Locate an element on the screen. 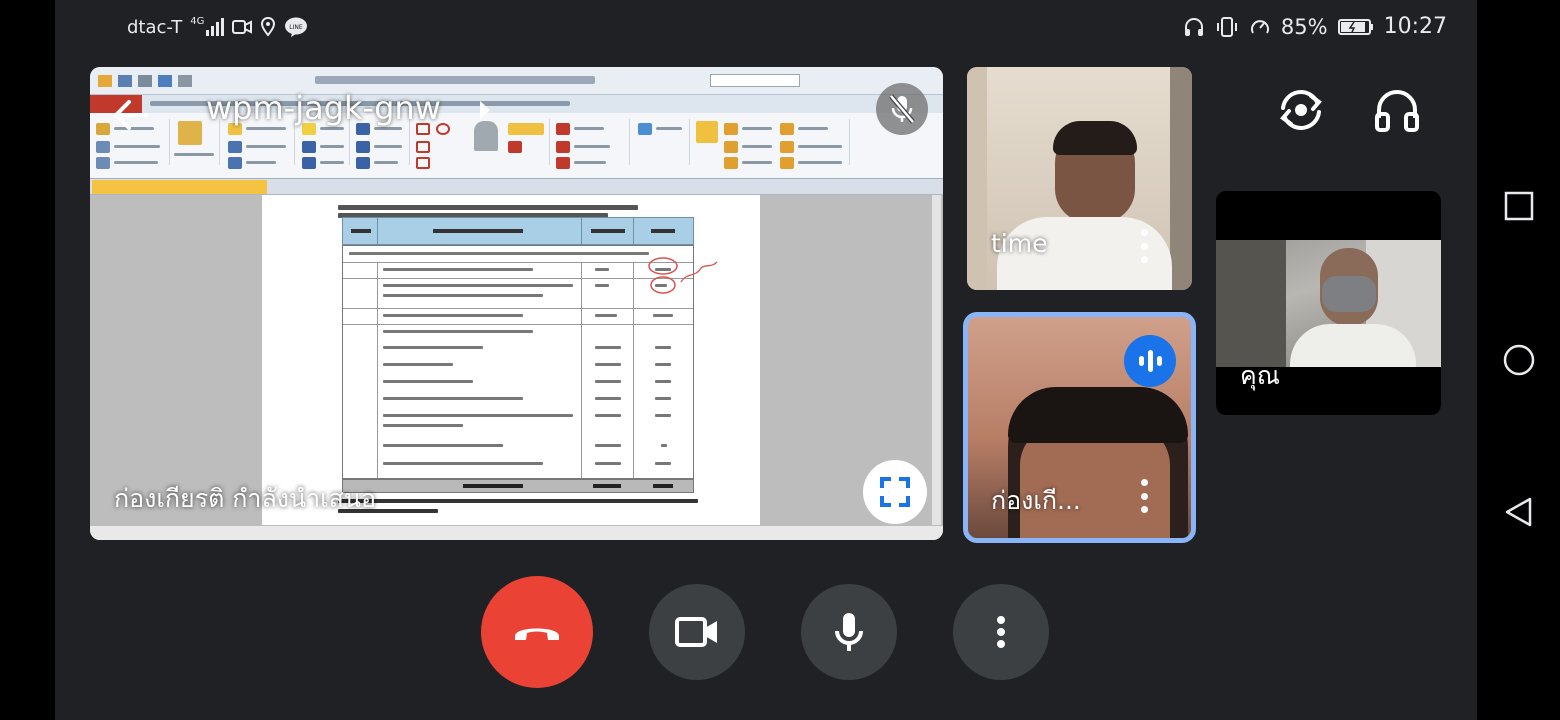 The height and width of the screenshot is (720, 1560). status-bar-right: 85% 10:27 is located at coordinates (1315, 26).